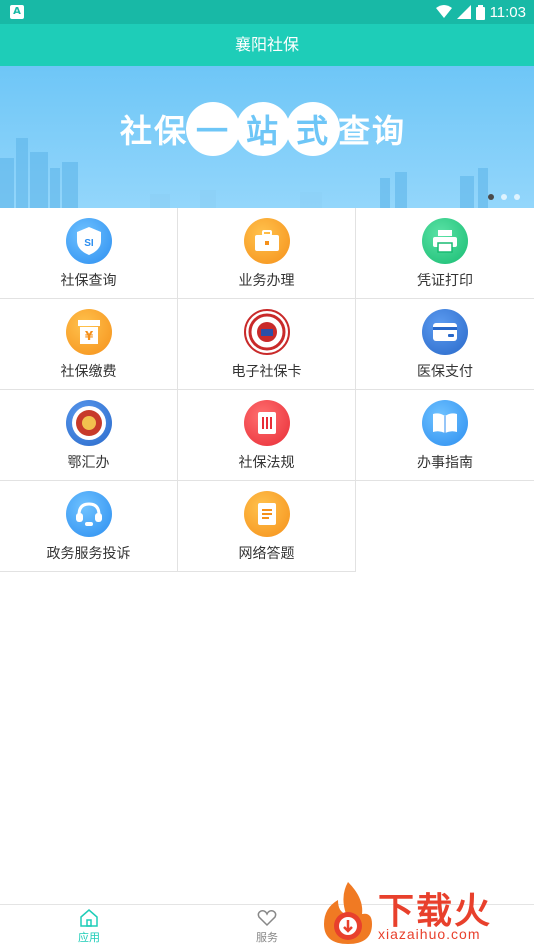  Describe the element at coordinates (89, 336) in the screenshot. I see `yen-badge-text: ¥` at that location.